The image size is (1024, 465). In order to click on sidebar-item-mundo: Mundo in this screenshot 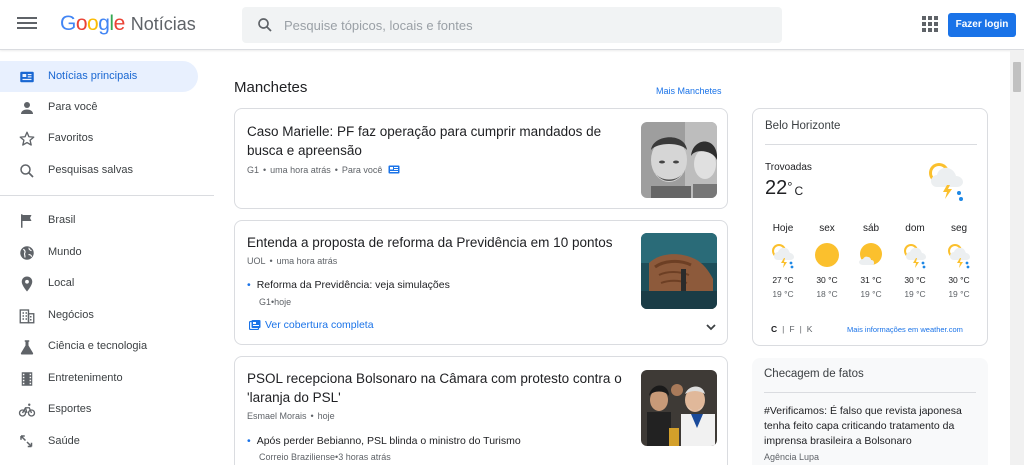, I will do `click(99, 252)`.